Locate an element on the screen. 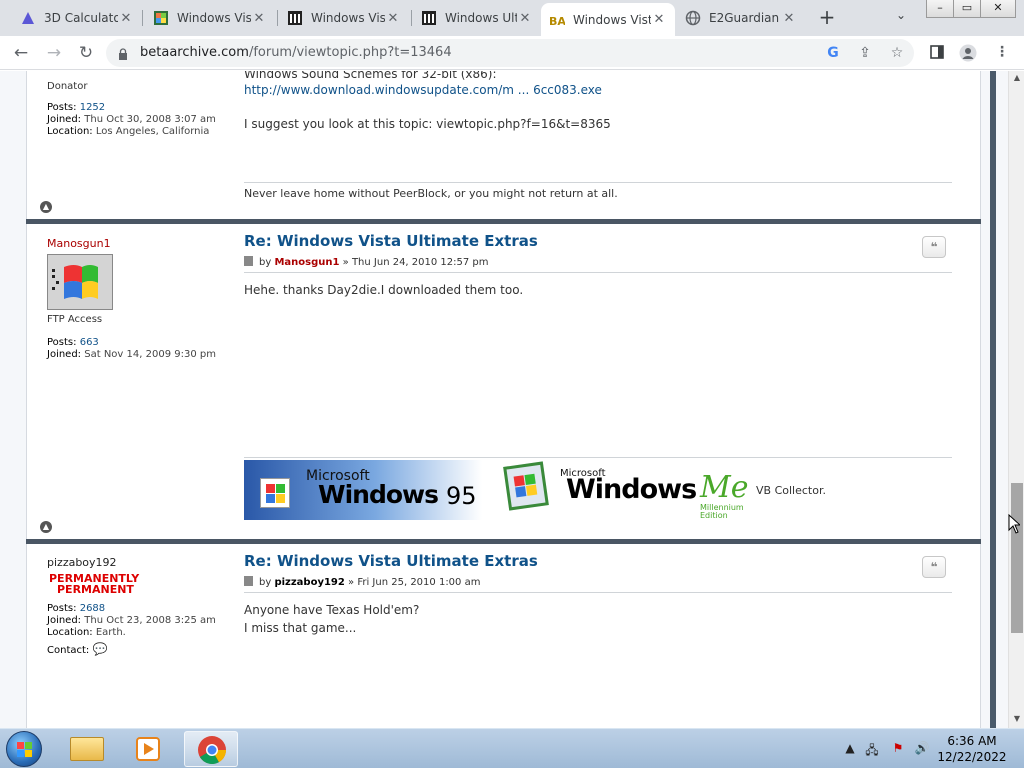 The image size is (1024, 768). posts-count-link: 663 is located at coordinates (89, 342).